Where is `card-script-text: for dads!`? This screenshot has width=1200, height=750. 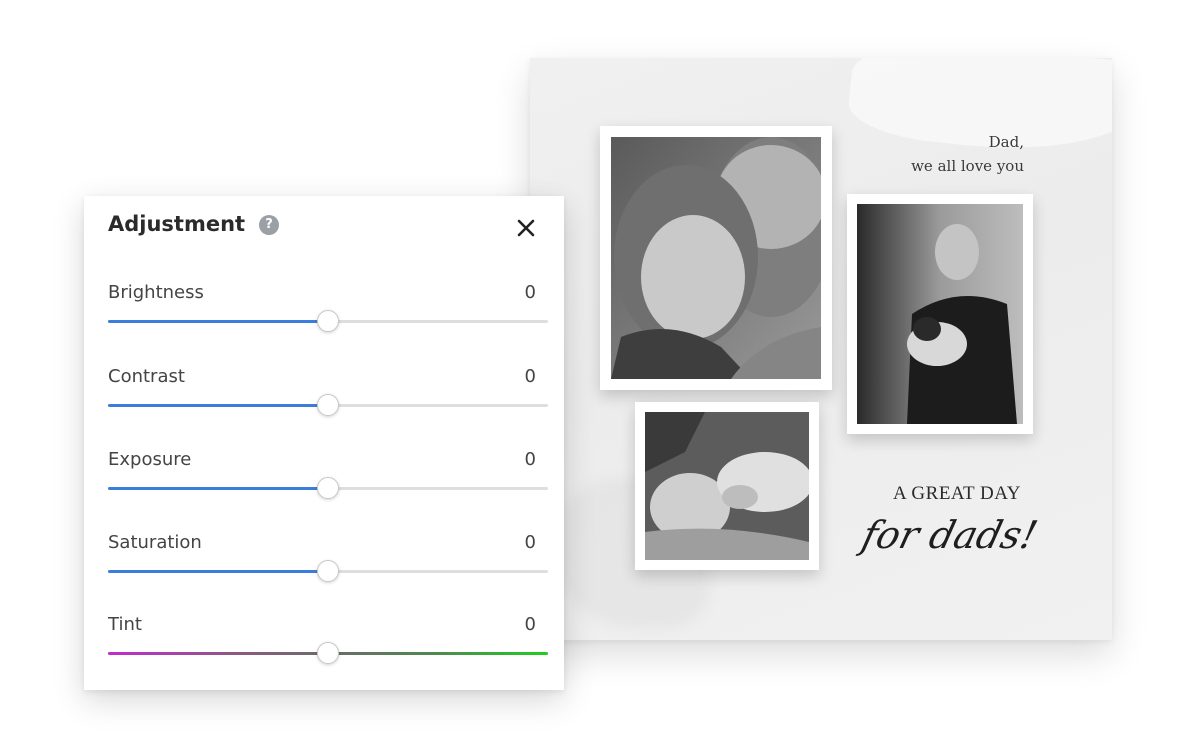
card-script-text: for dads! is located at coordinates (948, 538).